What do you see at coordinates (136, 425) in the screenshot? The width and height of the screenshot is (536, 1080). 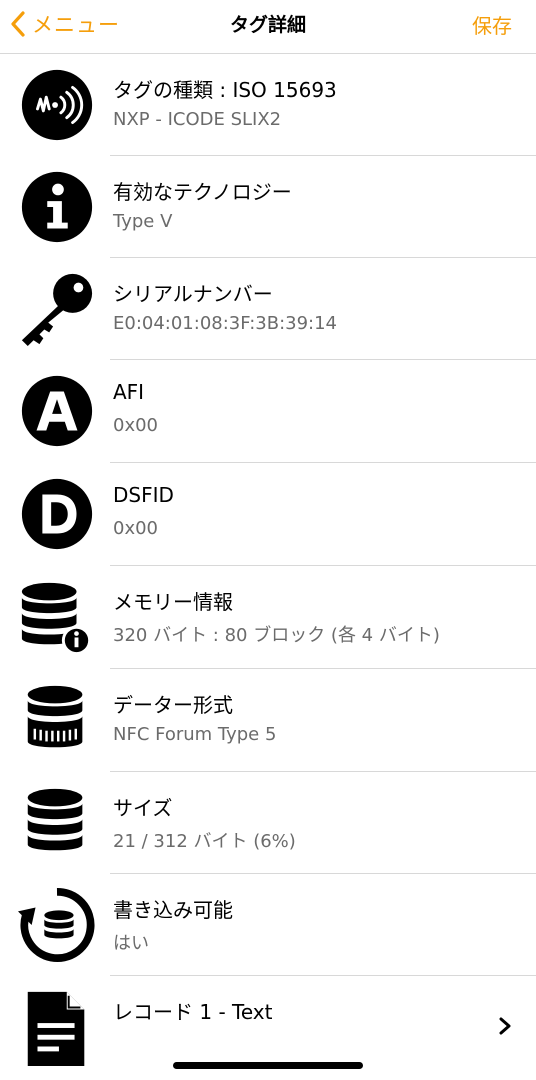 I see `afi-value: 0x00` at bounding box center [136, 425].